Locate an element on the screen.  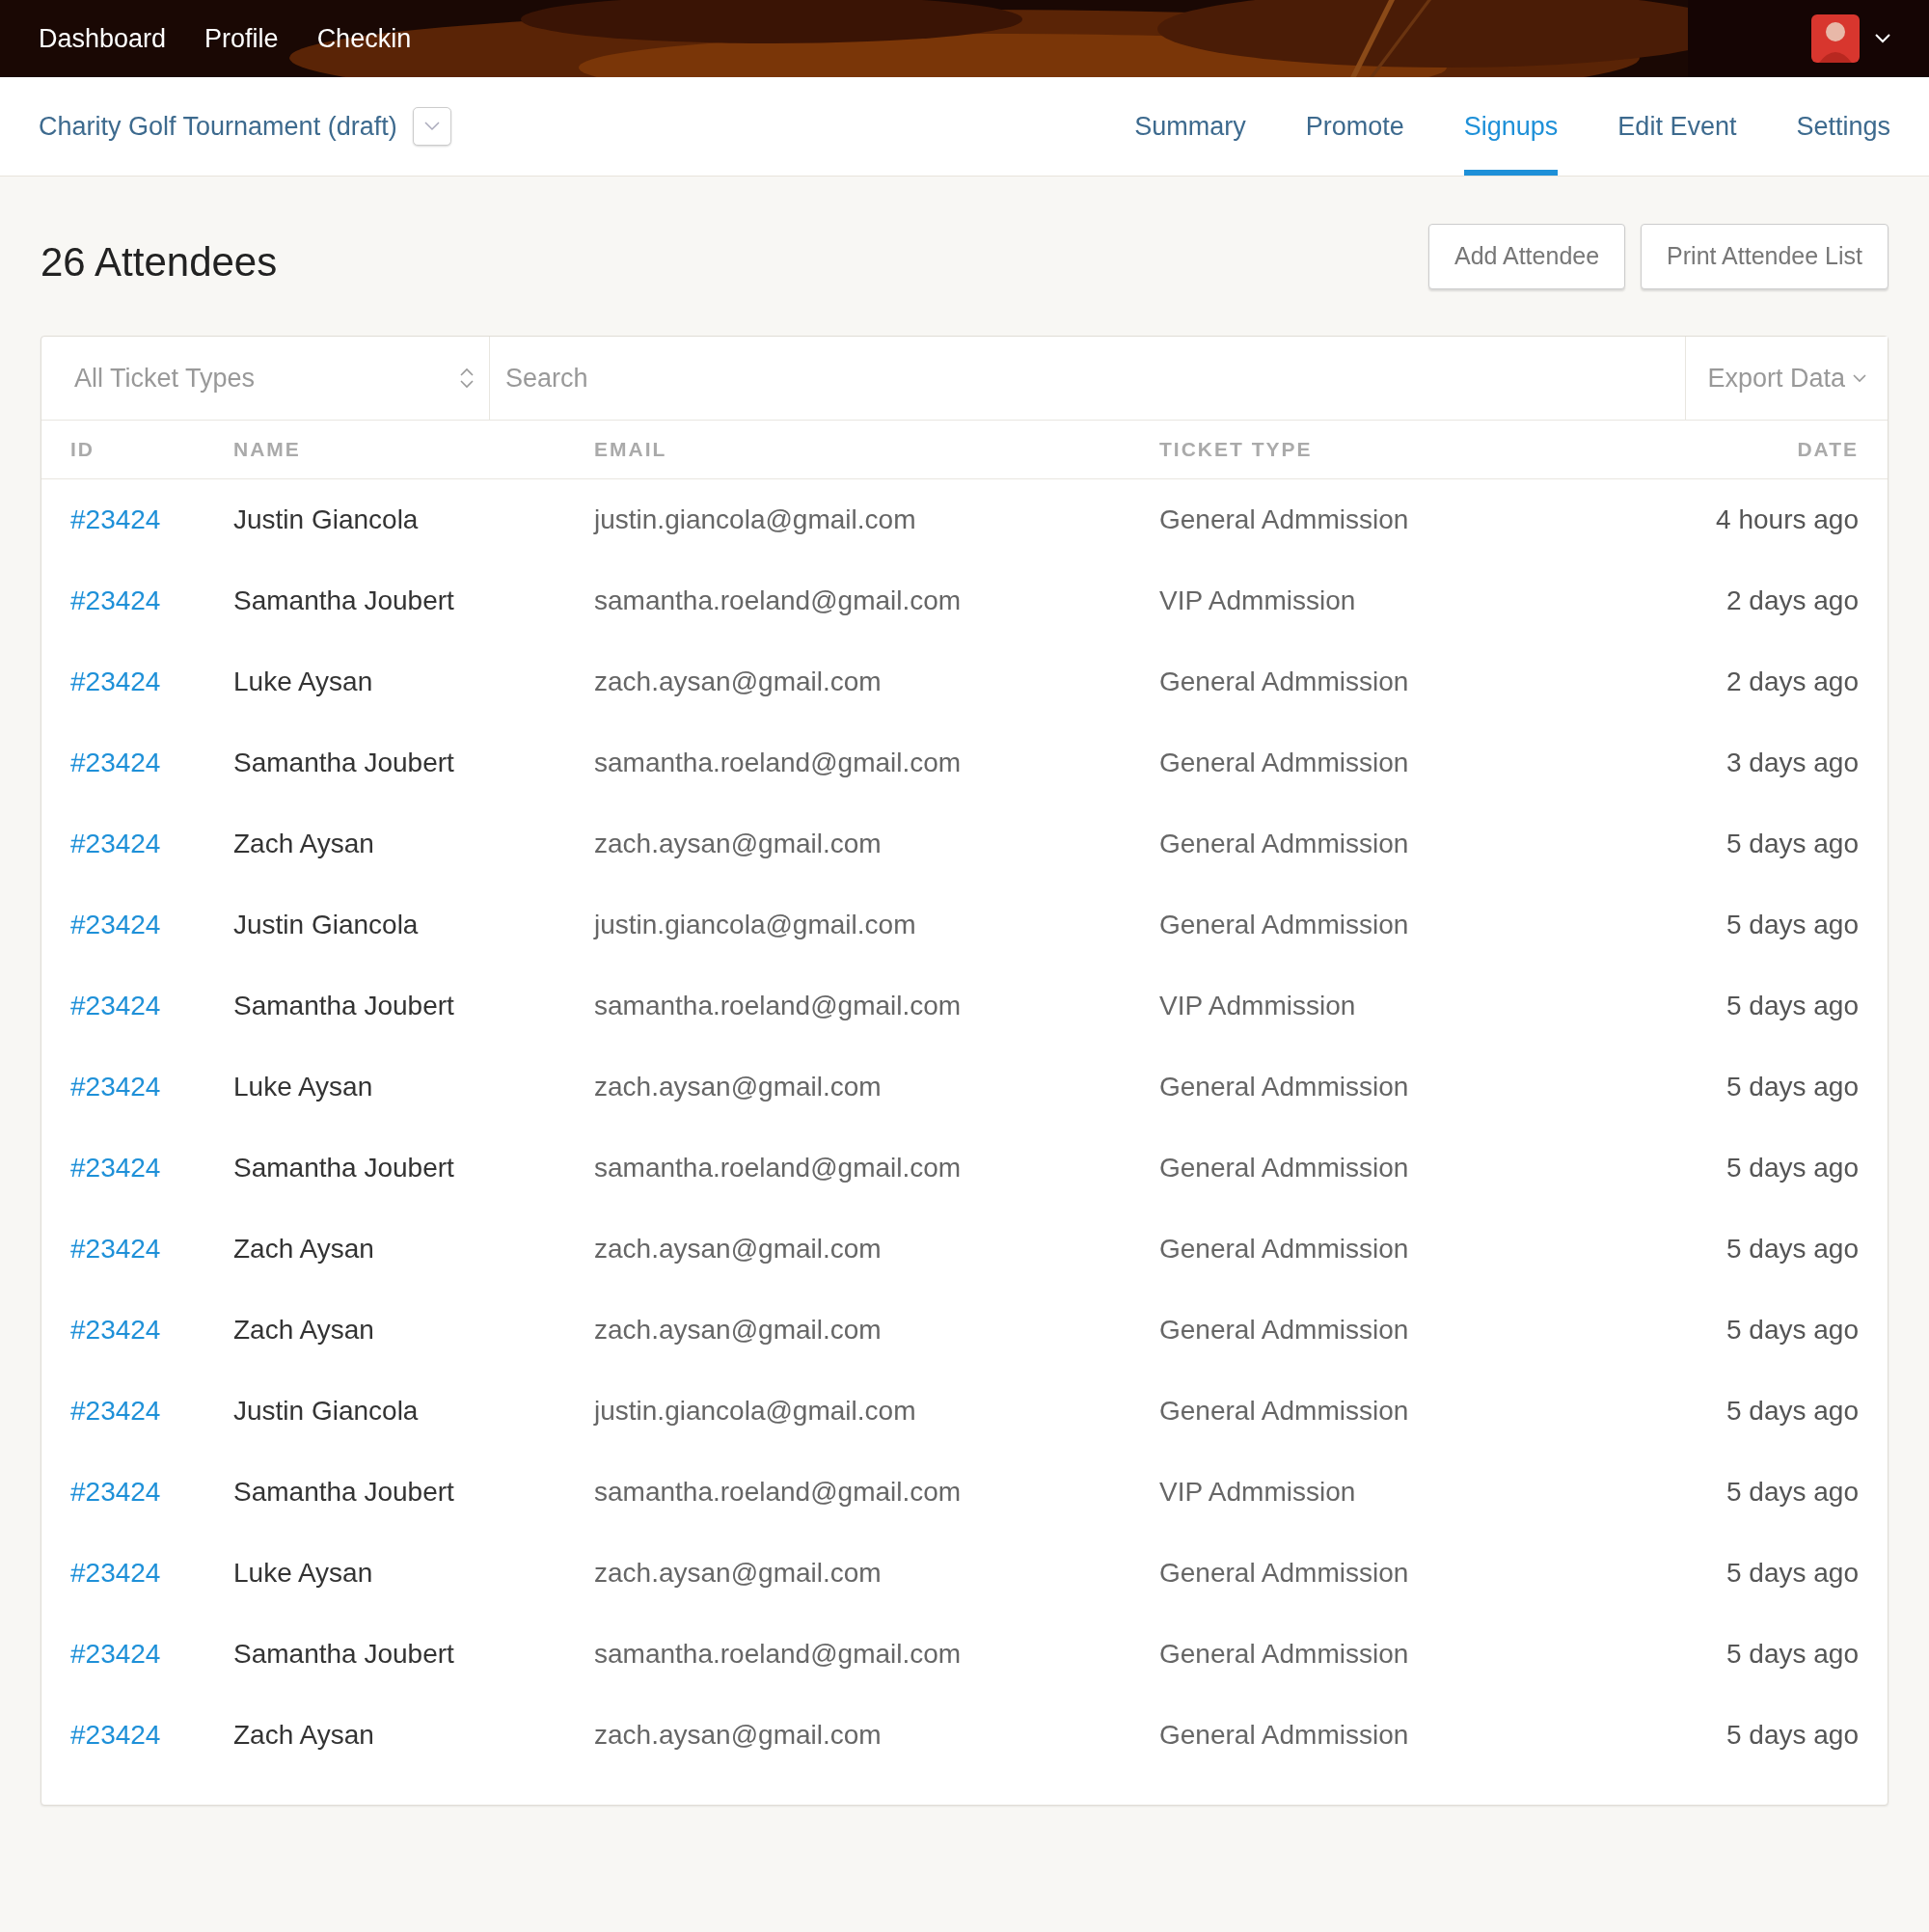
page-heading: 26 Attendees is located at coordinates (160, 261).